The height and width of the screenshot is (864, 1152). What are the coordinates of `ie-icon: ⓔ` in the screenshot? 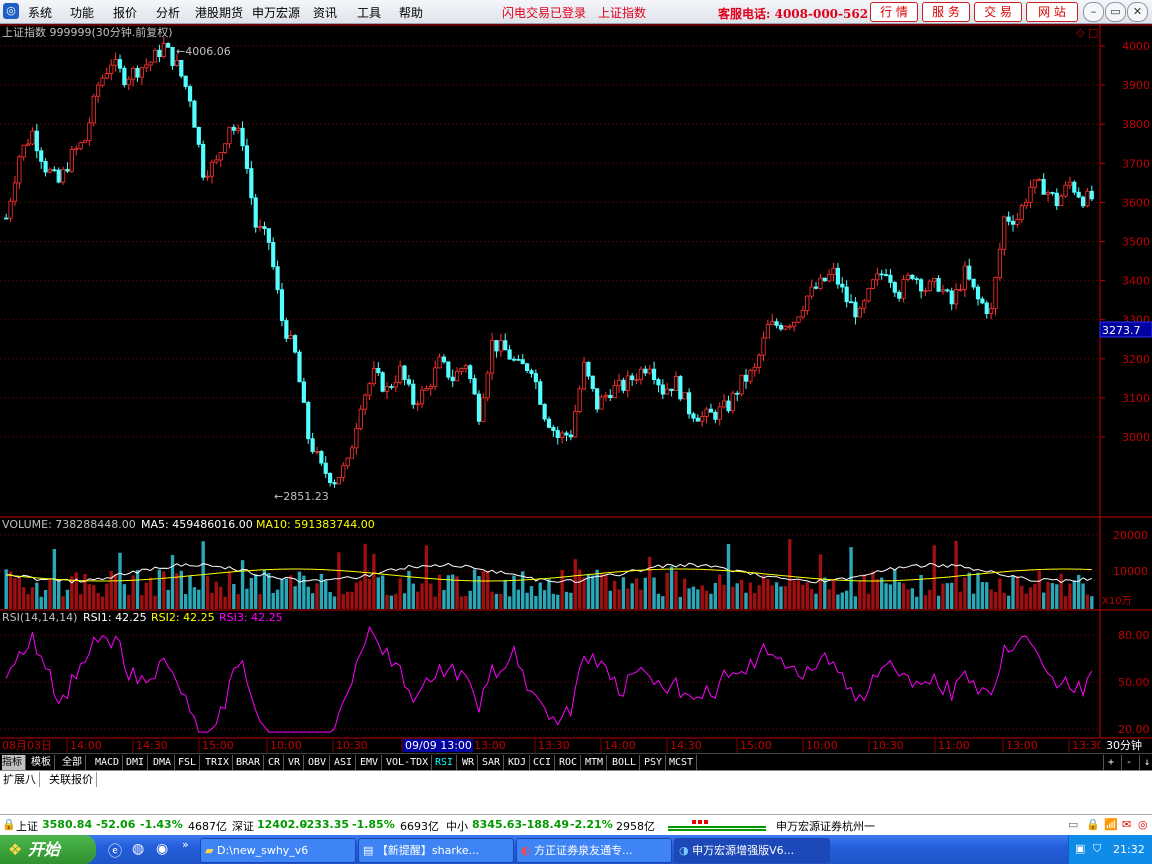 It's located at (115, 851).